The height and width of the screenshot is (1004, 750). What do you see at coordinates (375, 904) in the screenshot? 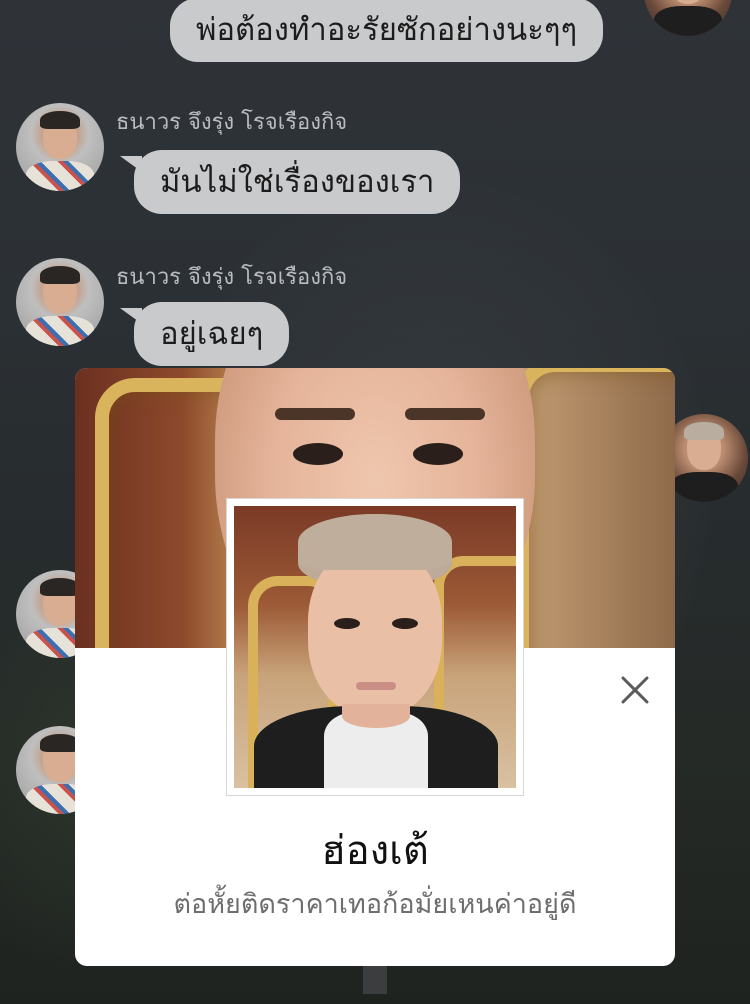
I see `profile-status-message: ต่อหั้ยติดราคาเทอก้อมั่ยเหนค่าอยู่ดี` at bounding box center [375, 904].